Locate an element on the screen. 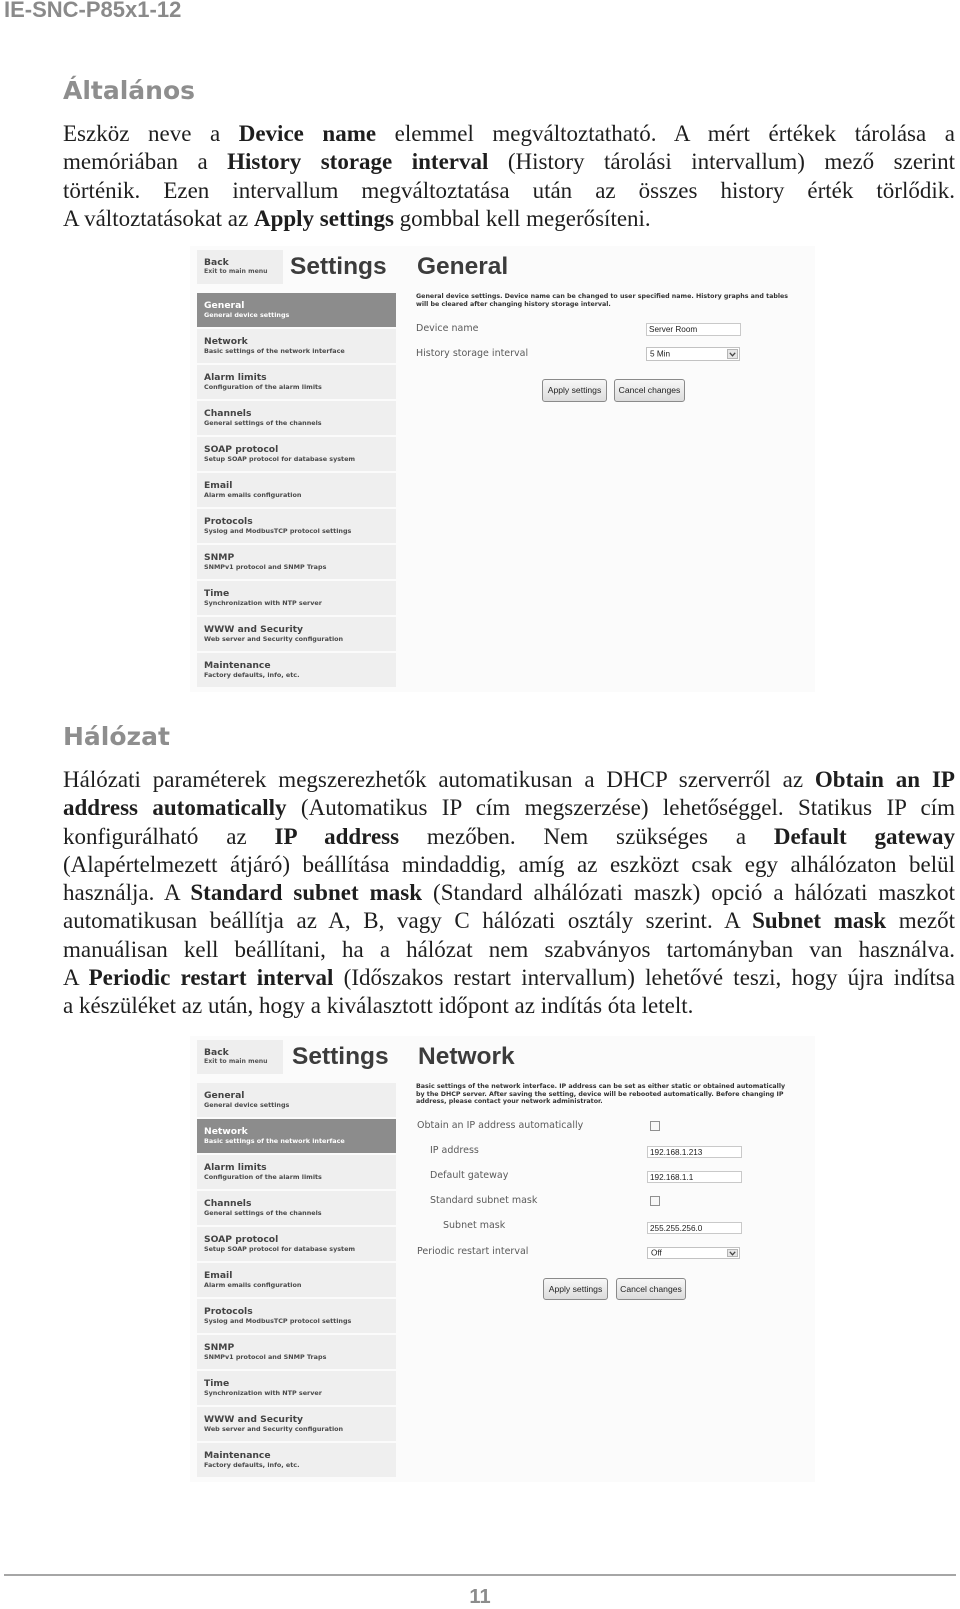  periodic-restart-interval-label: Periodic restart interval is located at coordinates (473, 1251).